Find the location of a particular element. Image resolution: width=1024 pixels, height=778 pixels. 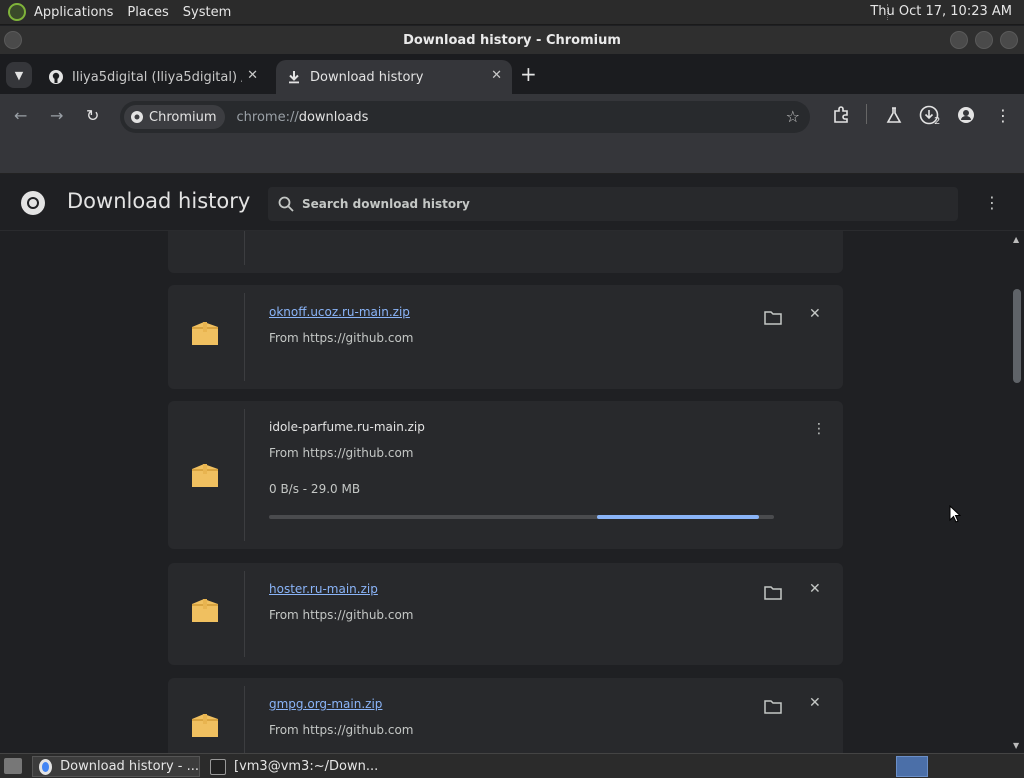

downloads-button: 2 is located at coordinates (931, 118).